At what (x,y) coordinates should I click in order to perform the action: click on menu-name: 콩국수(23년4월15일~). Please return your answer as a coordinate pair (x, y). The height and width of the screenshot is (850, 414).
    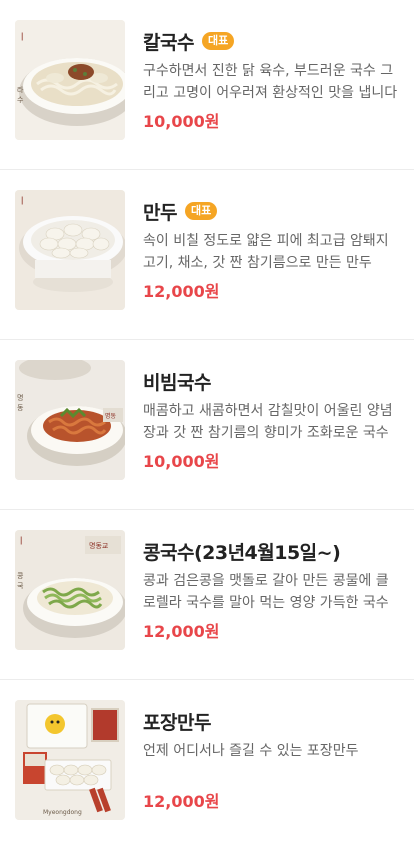
    Looking at the image, I should click on (242, 552).